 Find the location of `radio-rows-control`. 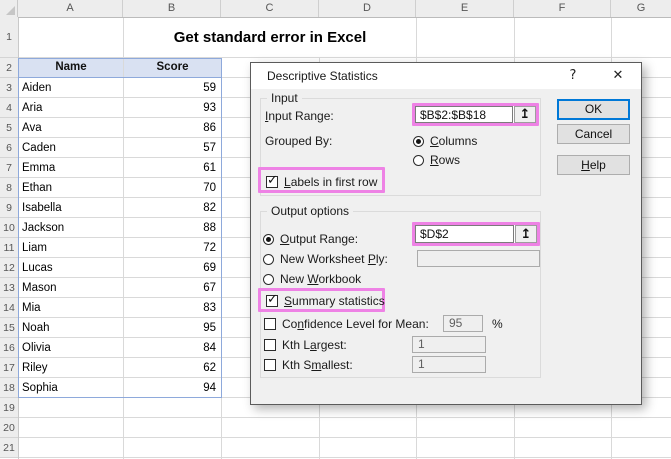

radio-rows-control is located at coordinates (418, 160).